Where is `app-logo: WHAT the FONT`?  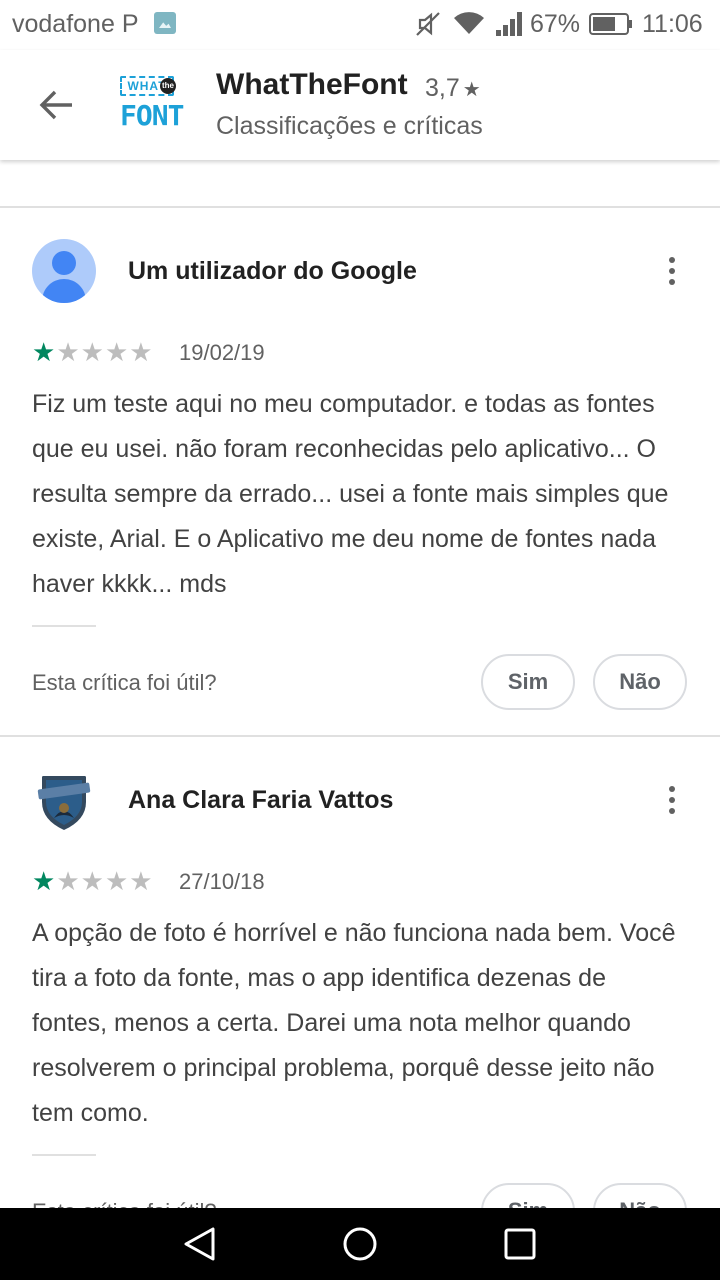 app-logo: WHAT the FONT is located at coordinates (150, 105).